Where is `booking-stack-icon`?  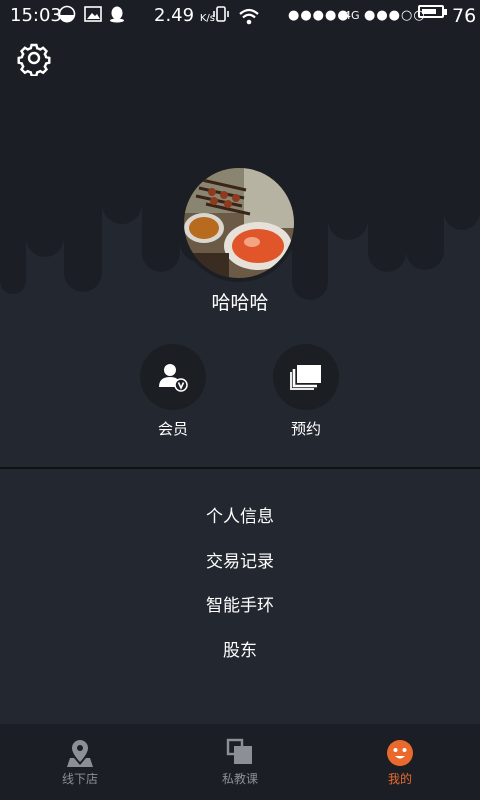
booking-stack-icon is located at coordinates (305, 377).